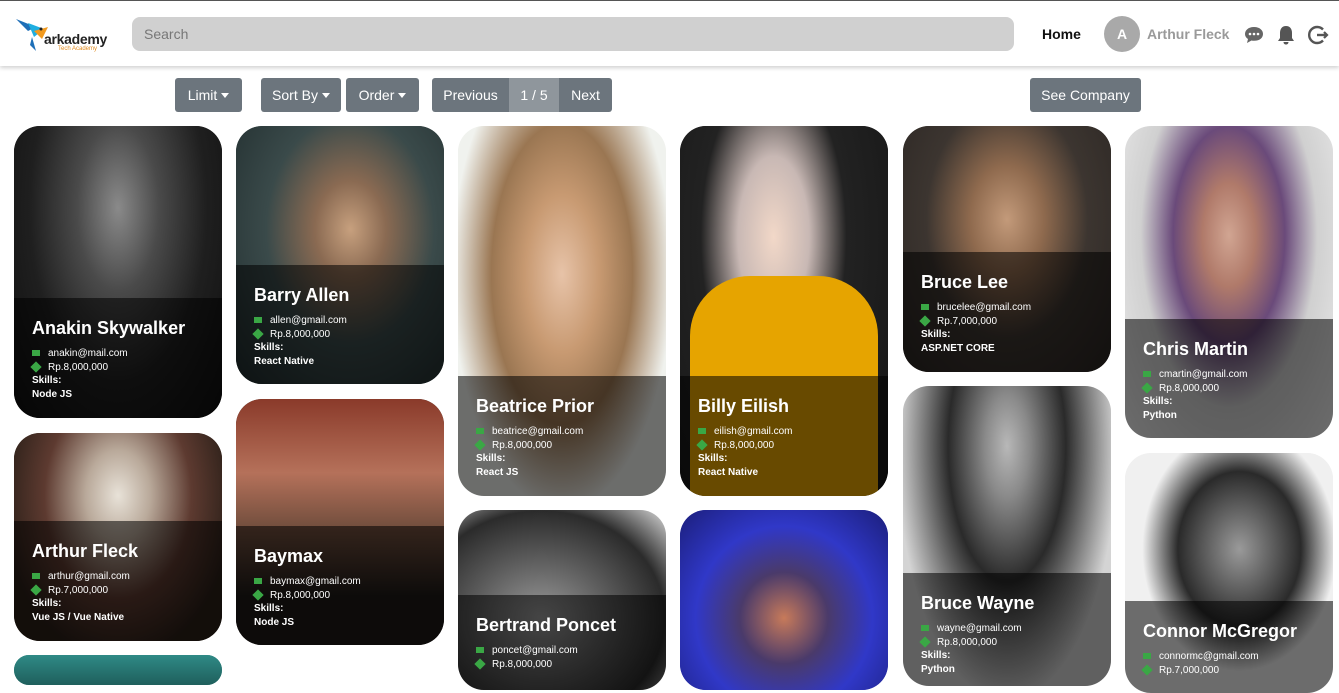  Describe the element at coordinates (546, 625) in the screenshot. I see `engineer-name: Bertrand Poncet` at that location.